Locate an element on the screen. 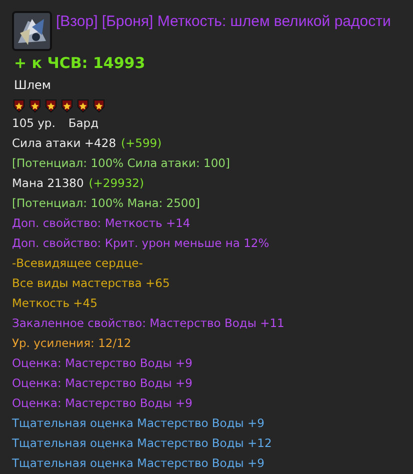 This screenshot has width=413, height=474. stat-text: (+29932) is located at coordinates (116, 183).